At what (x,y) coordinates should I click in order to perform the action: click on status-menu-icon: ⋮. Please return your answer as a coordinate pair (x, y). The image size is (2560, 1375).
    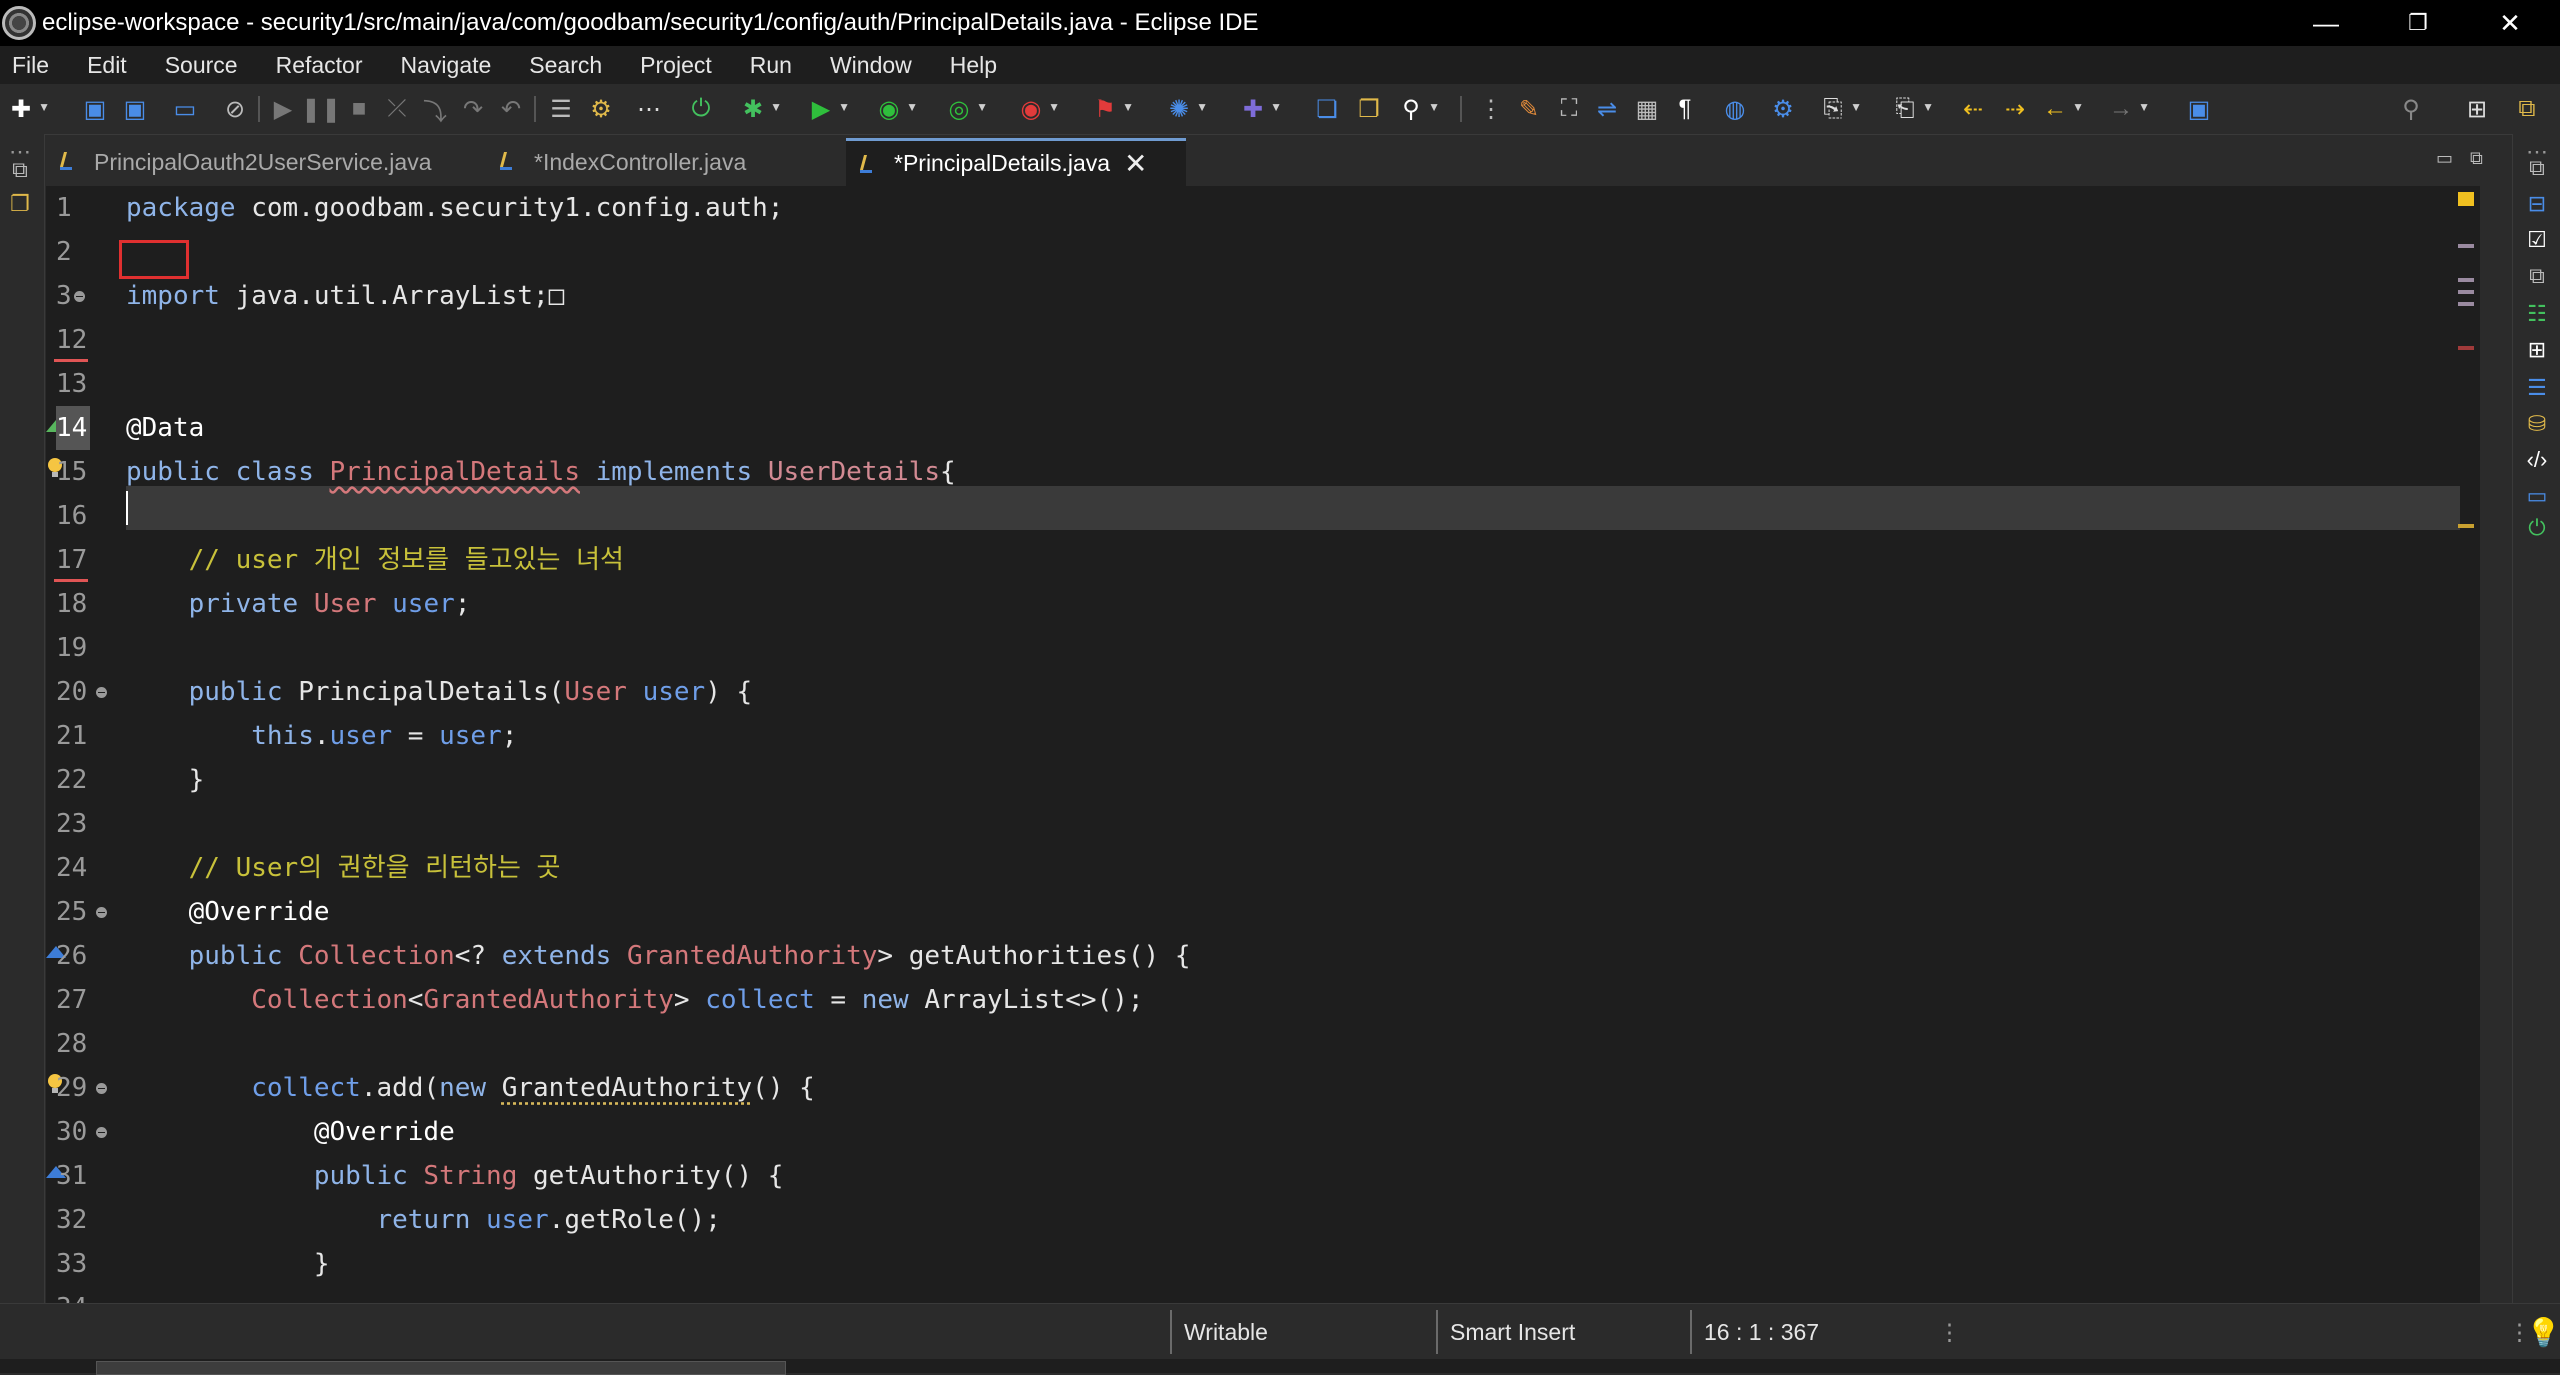
    Looking at the image, I should click on (1949, 1332).